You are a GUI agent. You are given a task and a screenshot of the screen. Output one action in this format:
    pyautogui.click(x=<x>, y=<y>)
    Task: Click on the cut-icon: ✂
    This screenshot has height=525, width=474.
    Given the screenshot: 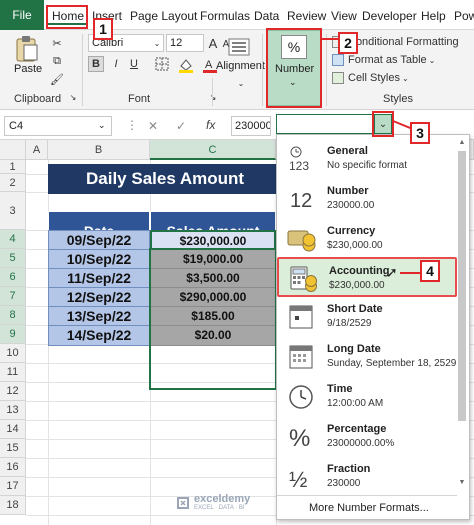 What is the action you would take?
    pyautogui.click(x=57, y=43)
    